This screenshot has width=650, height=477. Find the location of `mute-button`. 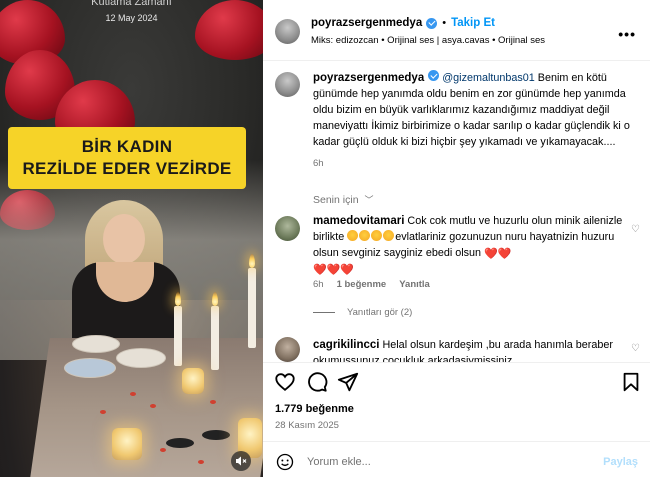

mute-button is located at coordinates (241, 461).